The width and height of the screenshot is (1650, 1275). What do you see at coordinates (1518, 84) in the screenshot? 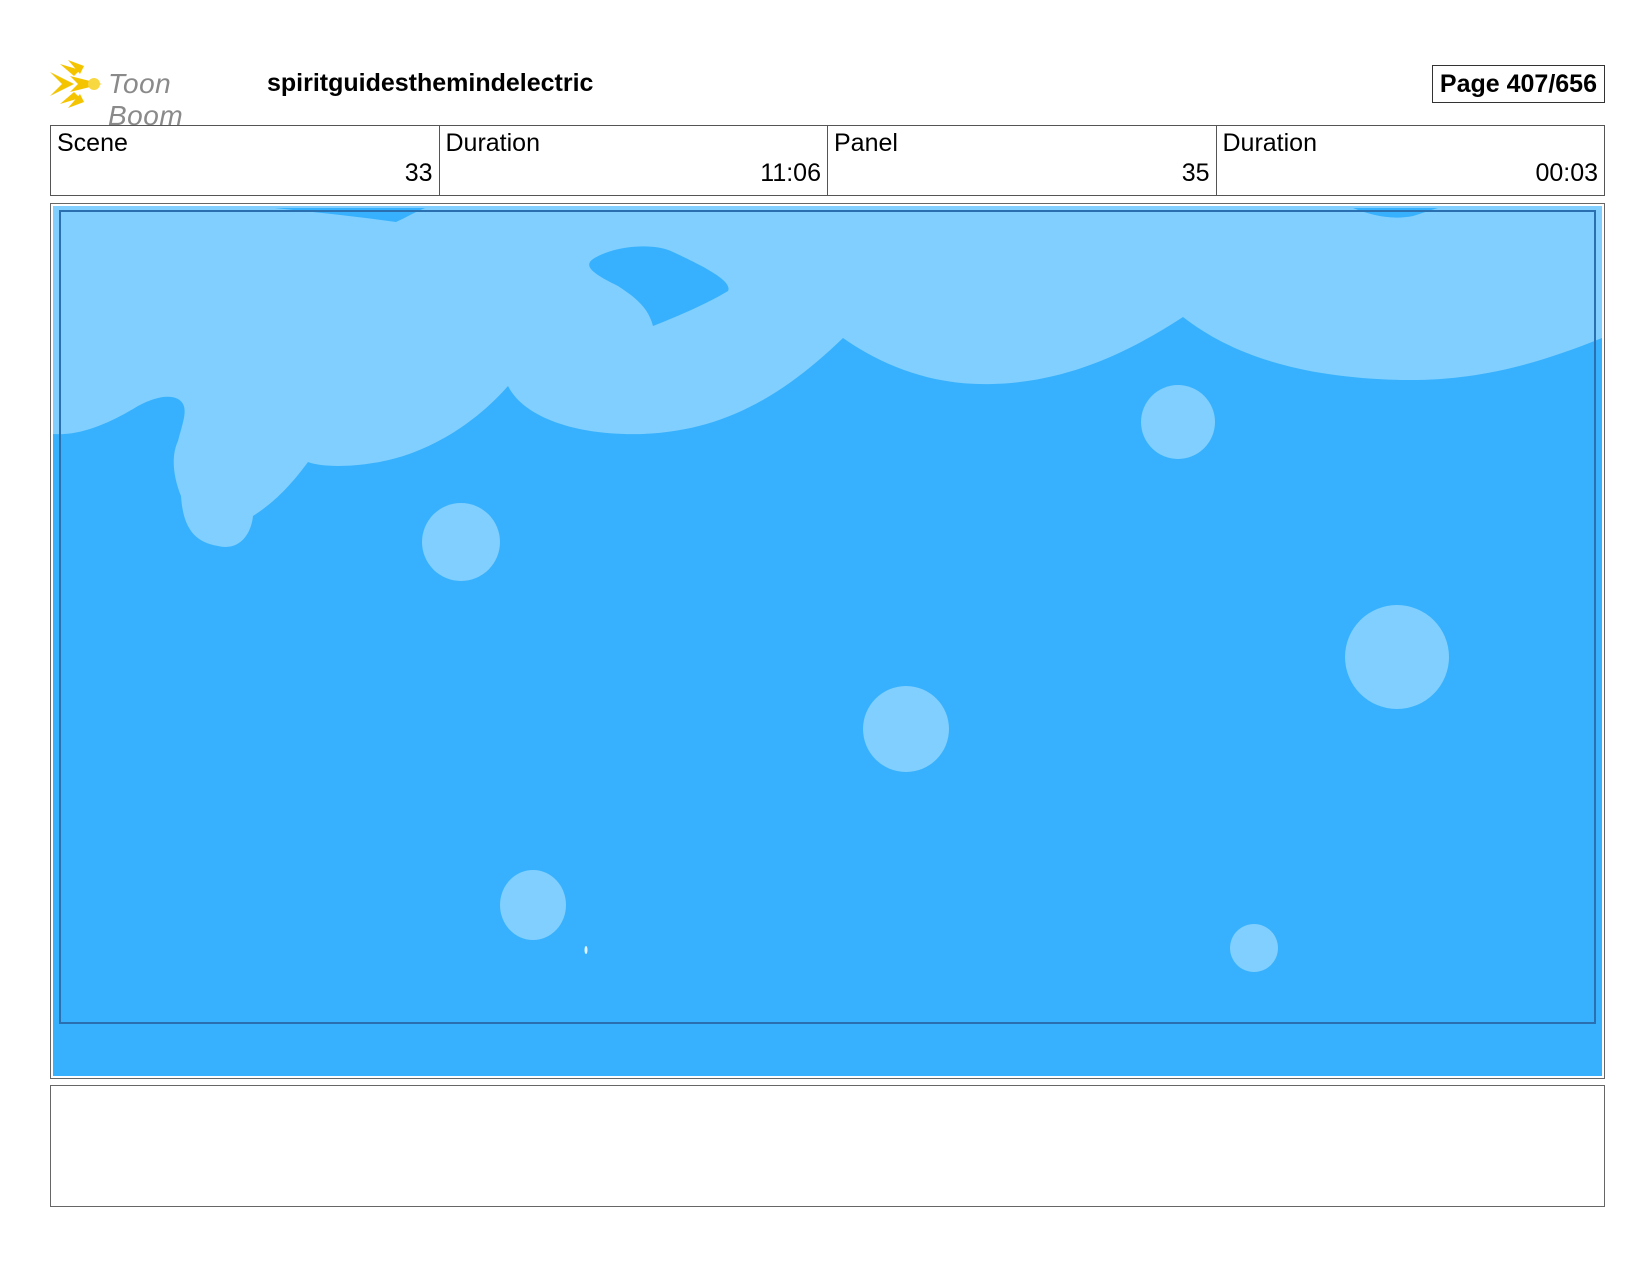
I see `page-number-box: Page 407/656` at bounding box center [1518, 84].